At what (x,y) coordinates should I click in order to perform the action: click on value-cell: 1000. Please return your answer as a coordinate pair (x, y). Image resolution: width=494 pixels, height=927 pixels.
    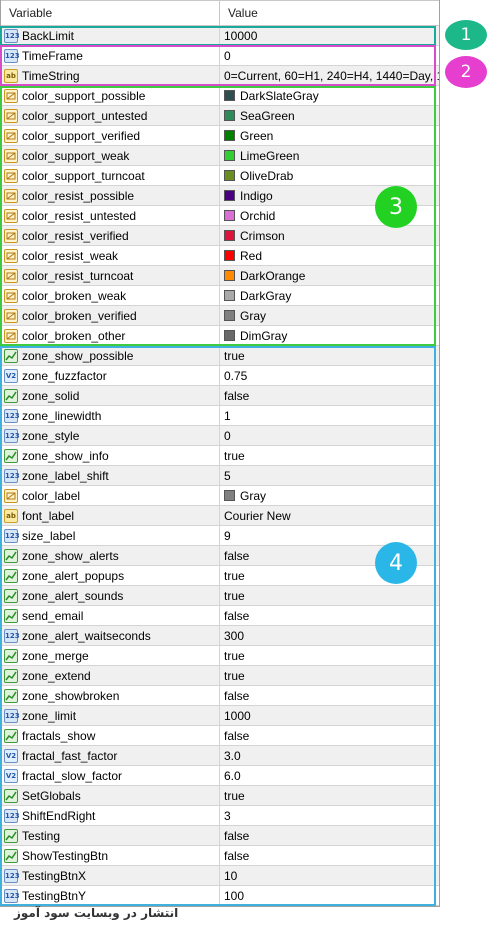
    Looking at the image, I should click on (329, 715).